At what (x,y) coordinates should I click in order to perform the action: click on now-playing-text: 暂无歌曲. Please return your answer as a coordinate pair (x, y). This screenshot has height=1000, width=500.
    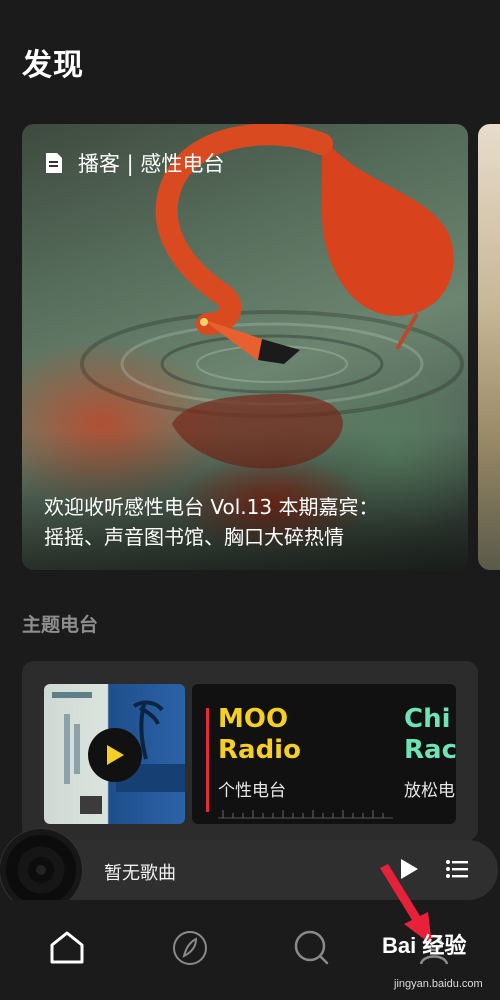
    Looking at the image, I should click on (140, 873).